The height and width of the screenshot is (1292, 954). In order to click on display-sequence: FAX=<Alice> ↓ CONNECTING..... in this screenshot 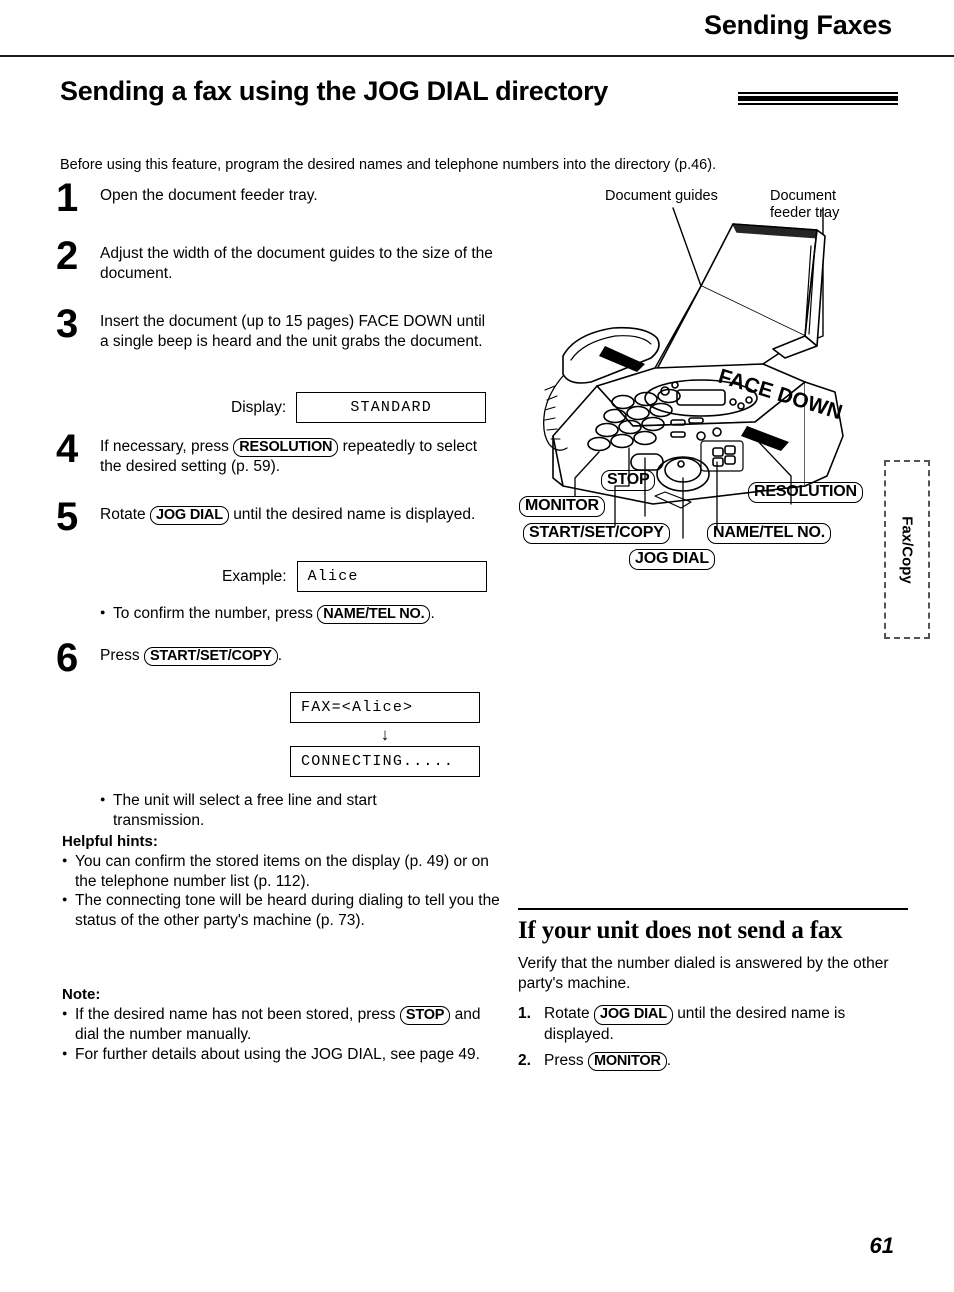, I will do `click(385, 735)`.